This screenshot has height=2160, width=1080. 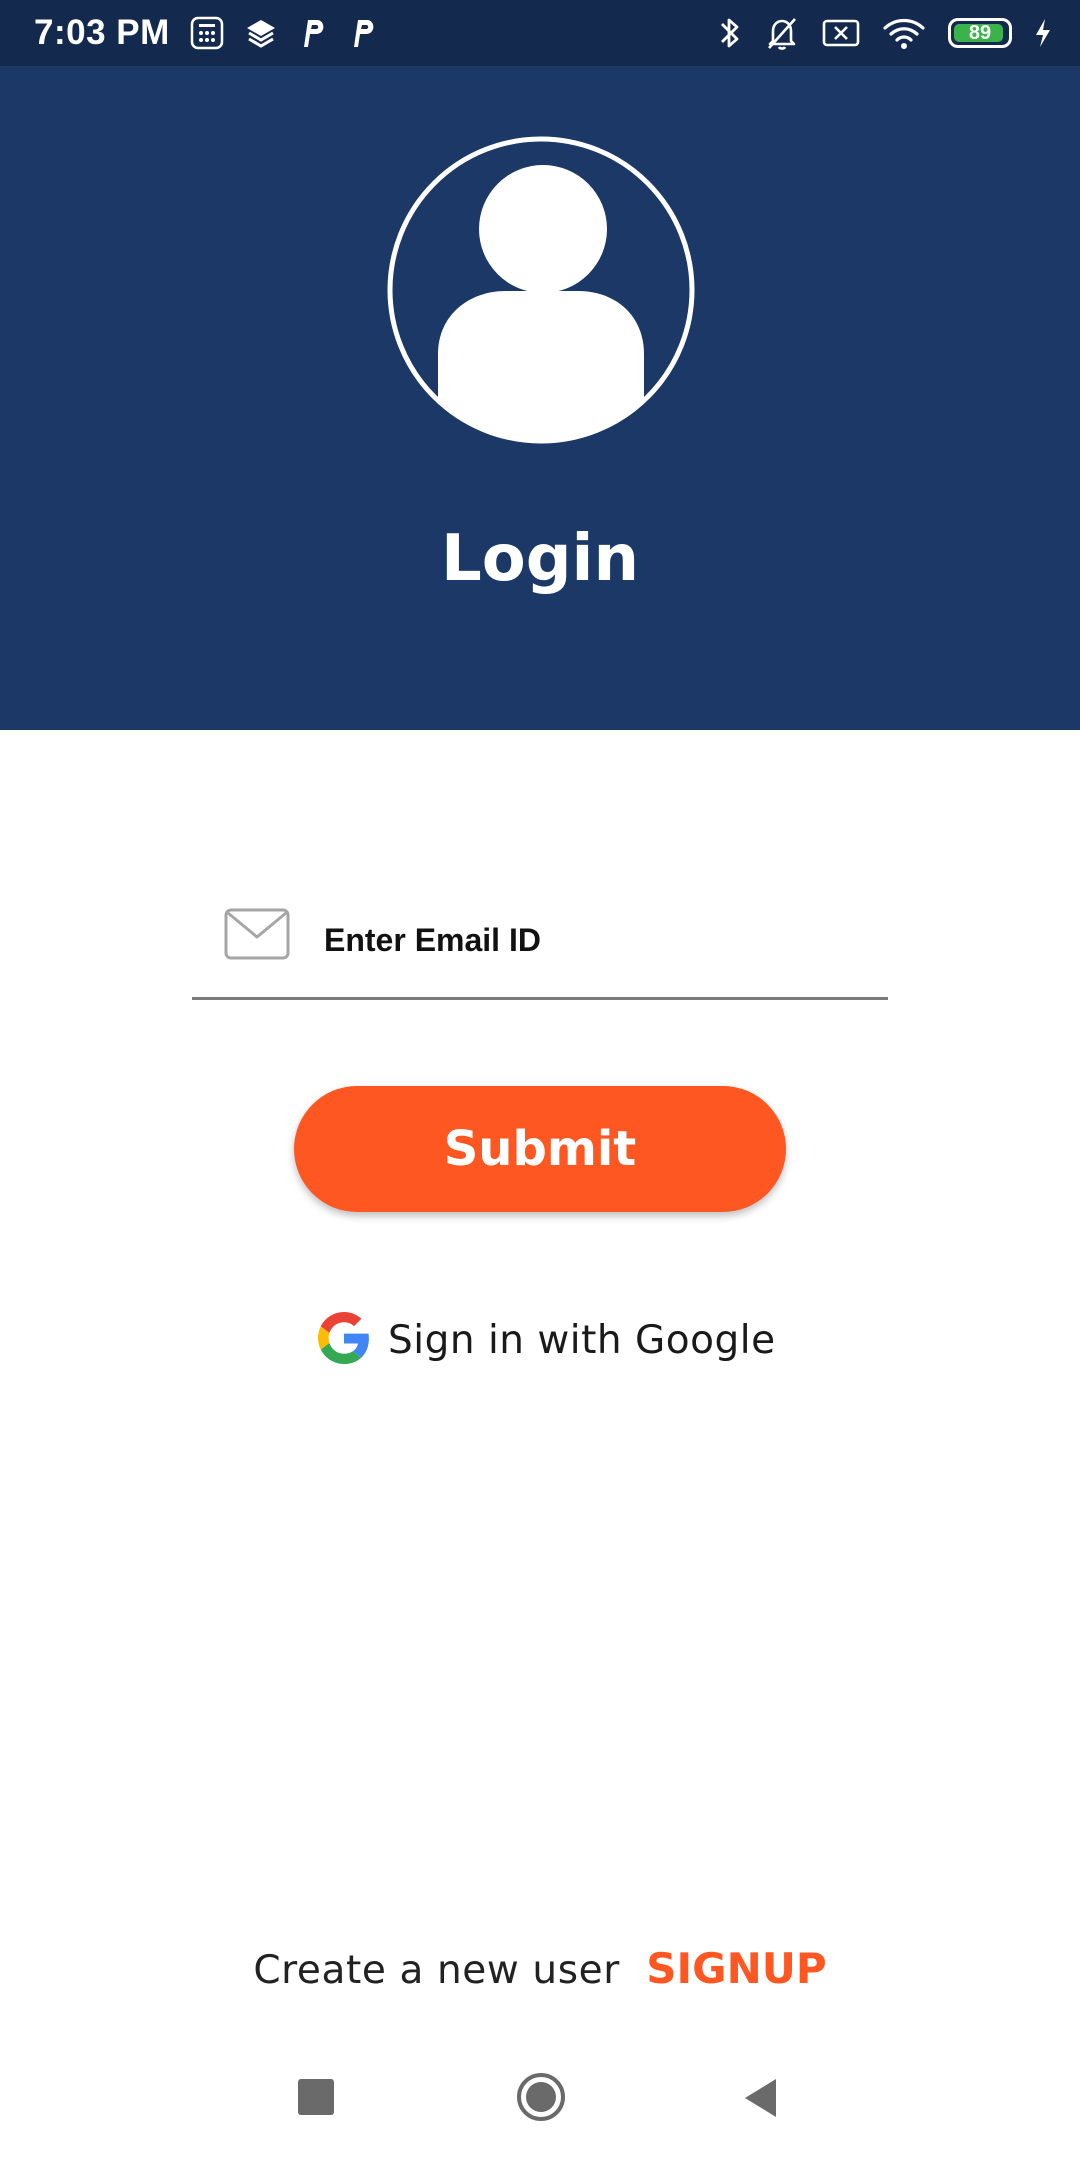 What do you see at coordinates (257, 936) in the screenshot?
I see `mail-icon` at bounding box center [257, 936].